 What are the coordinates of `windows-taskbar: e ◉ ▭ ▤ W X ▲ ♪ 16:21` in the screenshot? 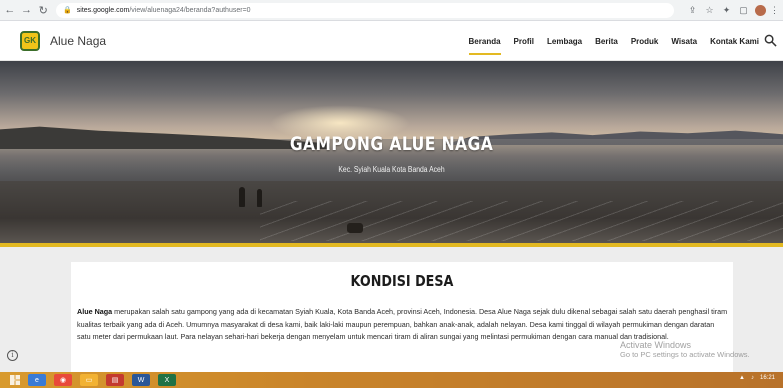 It's located at (391, 380).